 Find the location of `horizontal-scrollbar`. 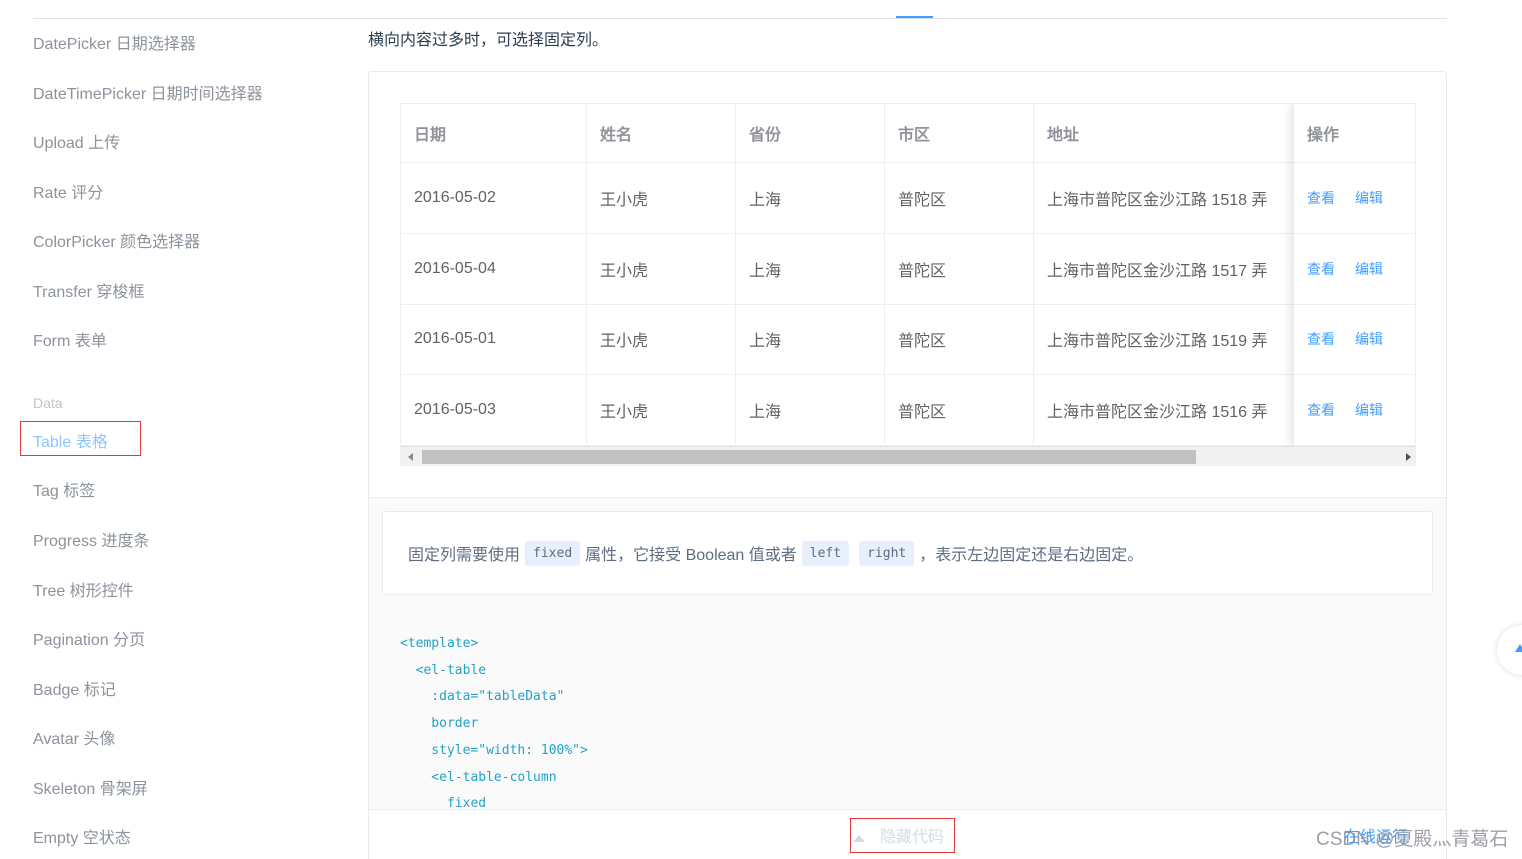

horizontal-scrollbar is located at coordinates (908, 455).